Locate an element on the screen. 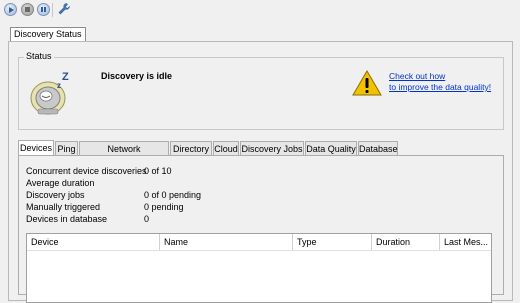 This screenshot has height=303, width=520. discovery-status-message: Discovery is idle is located at coordinates (137, 76).